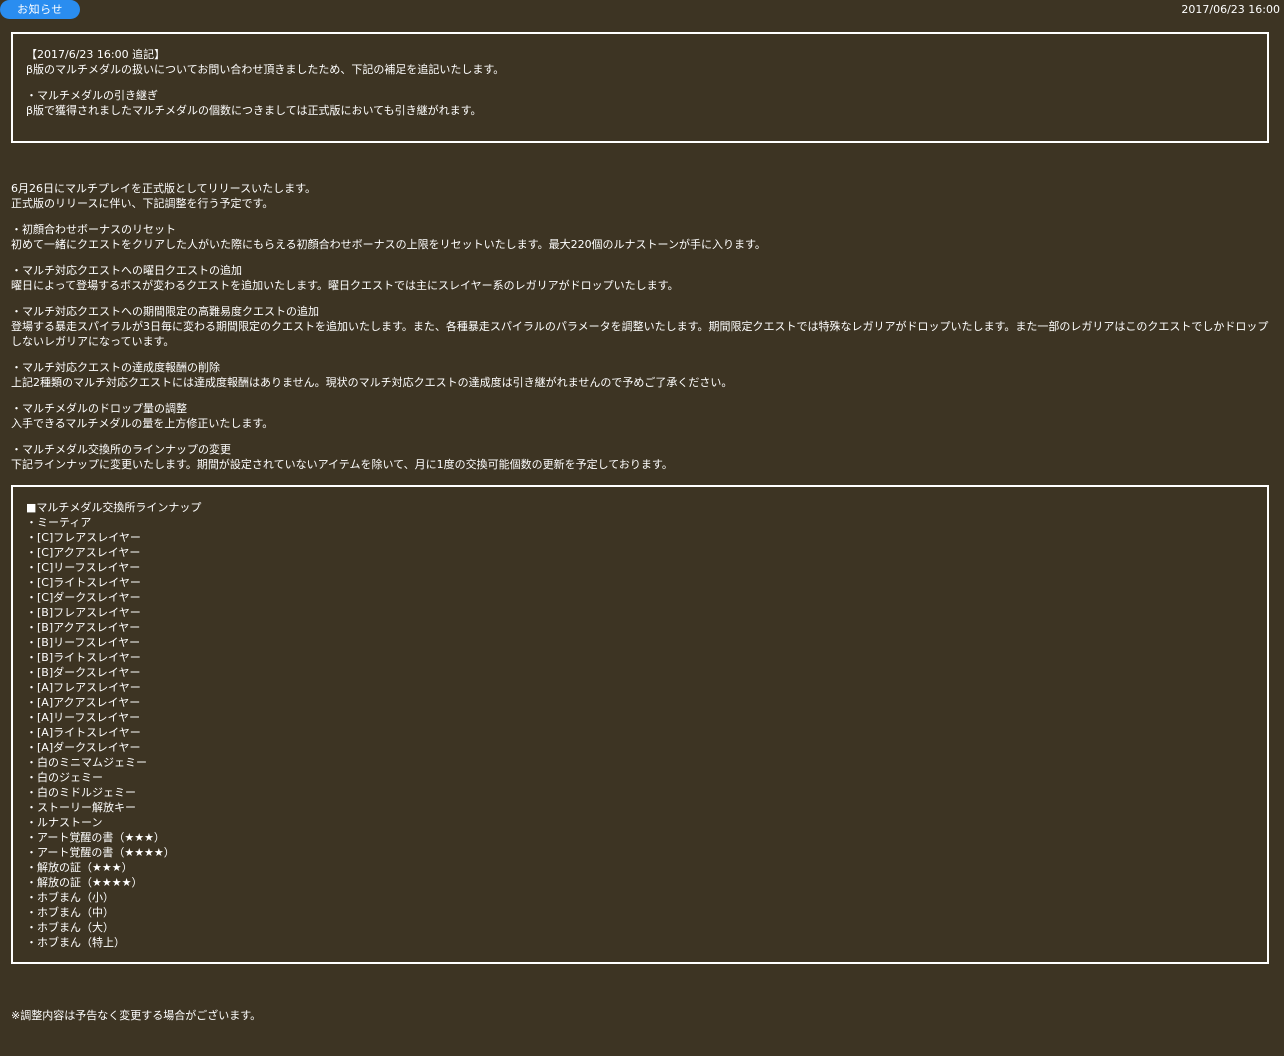  What do you see at coordinates (136, 1015) in the screenshot?
I see `footer-note: ※調整内容は予告なく変更する場合がございます。` at bounding box center [136, 1015].